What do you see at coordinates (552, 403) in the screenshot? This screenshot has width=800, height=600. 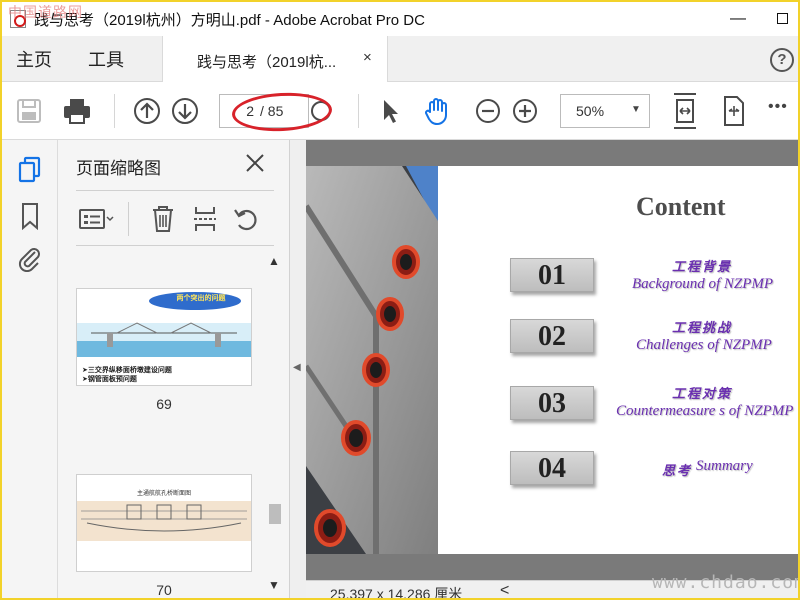 I see `item-number: 03` at bounding box center [552, 403].